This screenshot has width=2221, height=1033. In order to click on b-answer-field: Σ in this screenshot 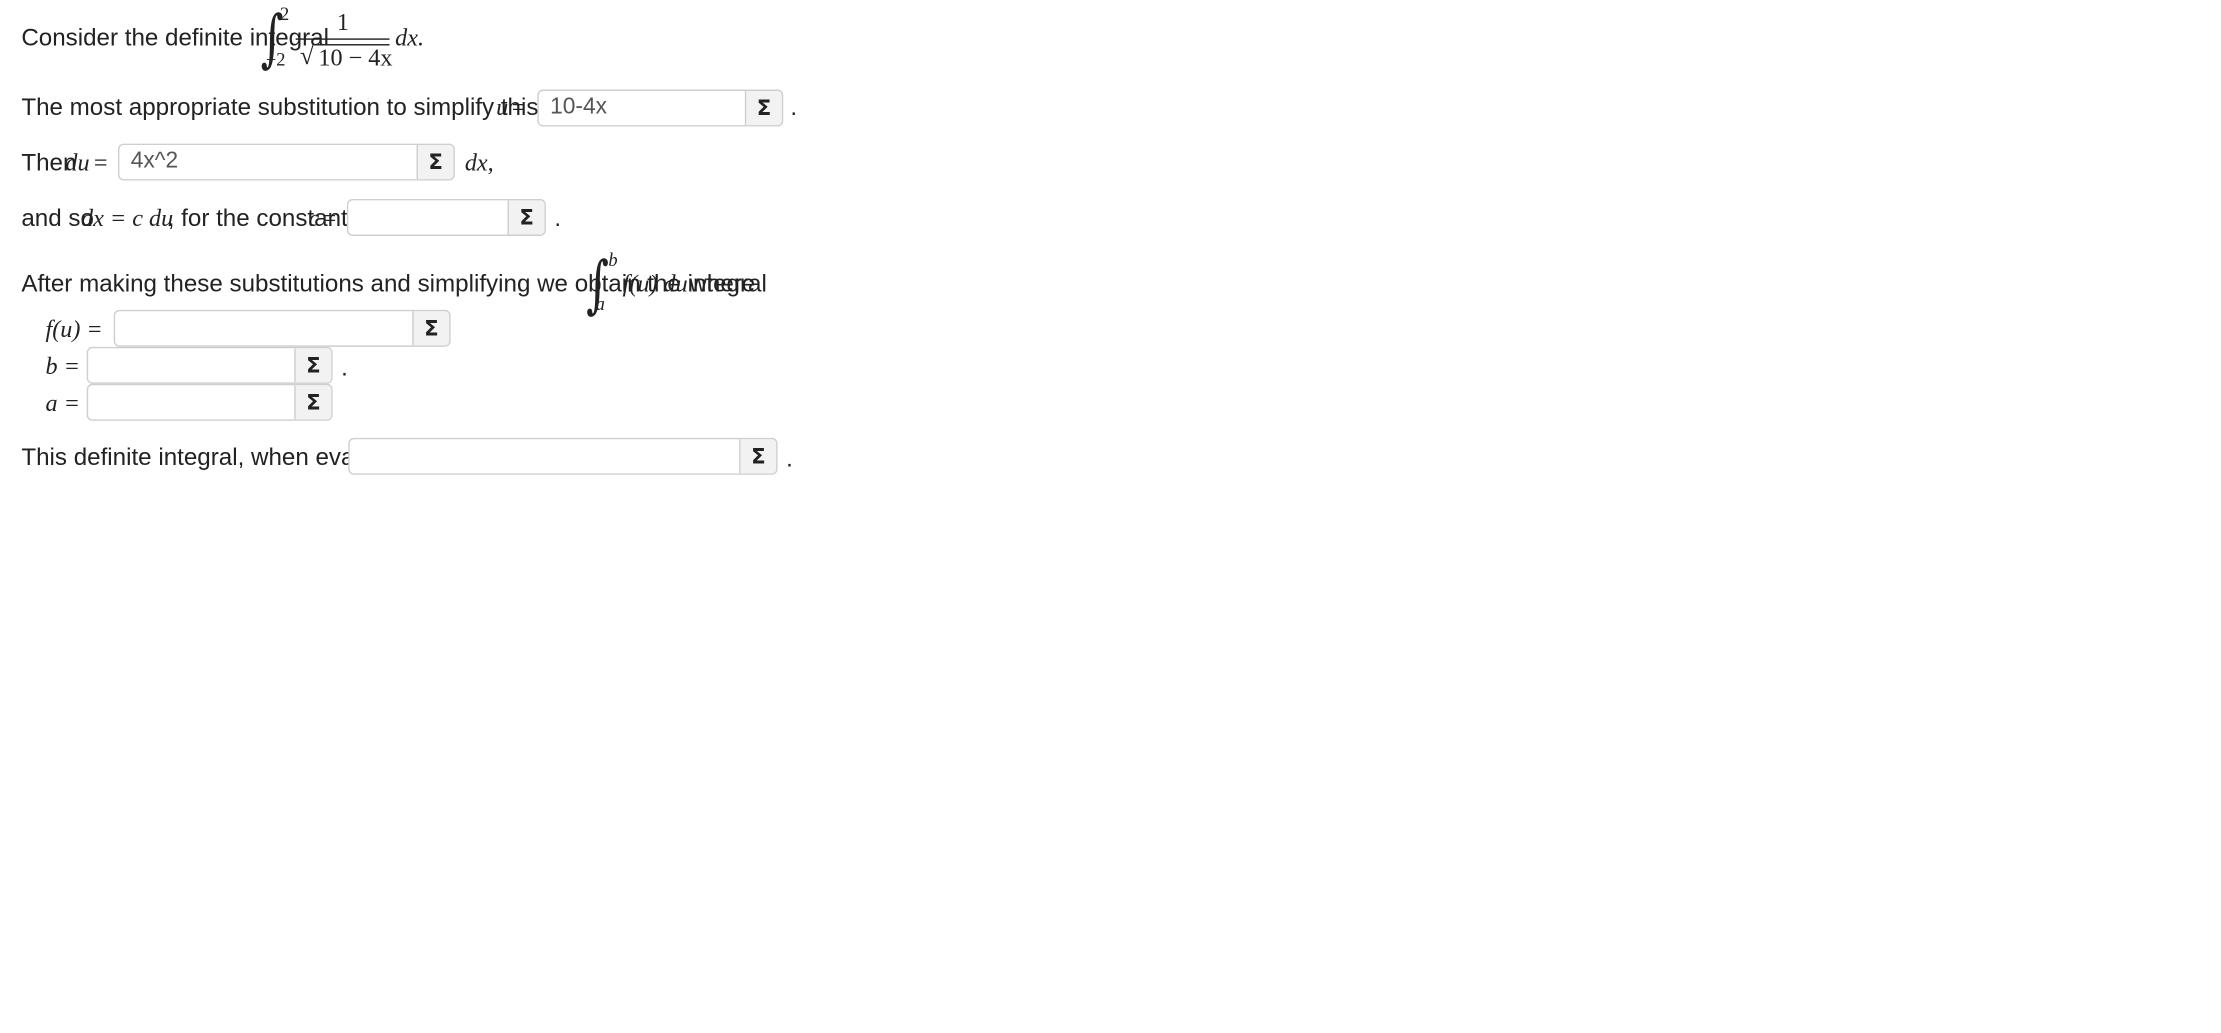, I will do `click(209, 365)`.